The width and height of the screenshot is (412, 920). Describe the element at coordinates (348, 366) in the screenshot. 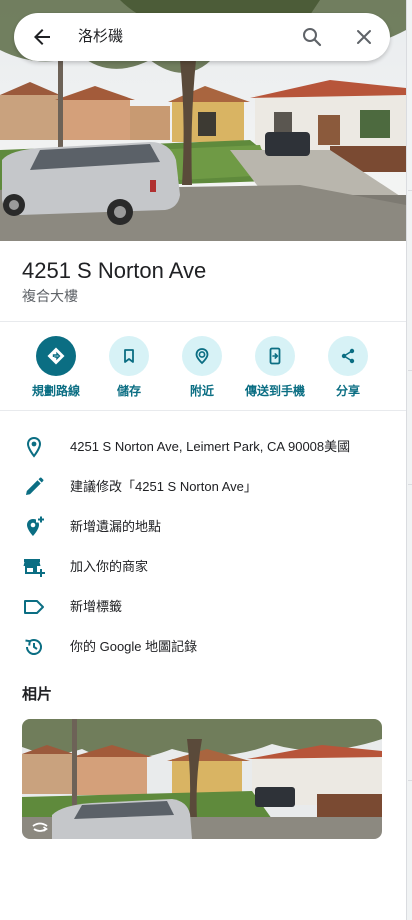

I see `share-button: 分享` at that location.